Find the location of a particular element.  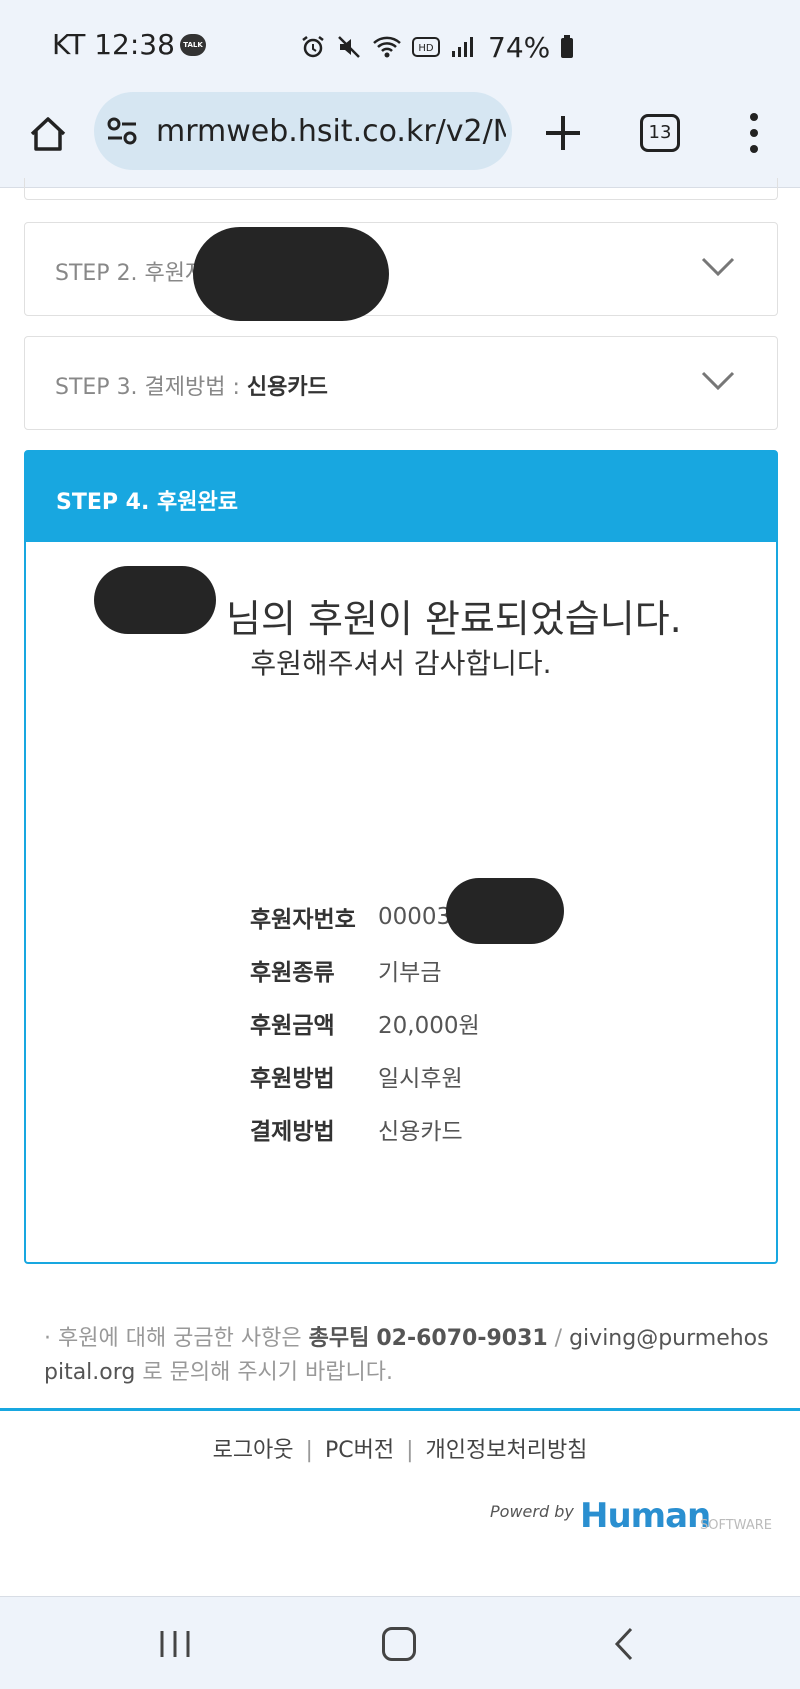

battery-icon is located at coordinates (567, 46).